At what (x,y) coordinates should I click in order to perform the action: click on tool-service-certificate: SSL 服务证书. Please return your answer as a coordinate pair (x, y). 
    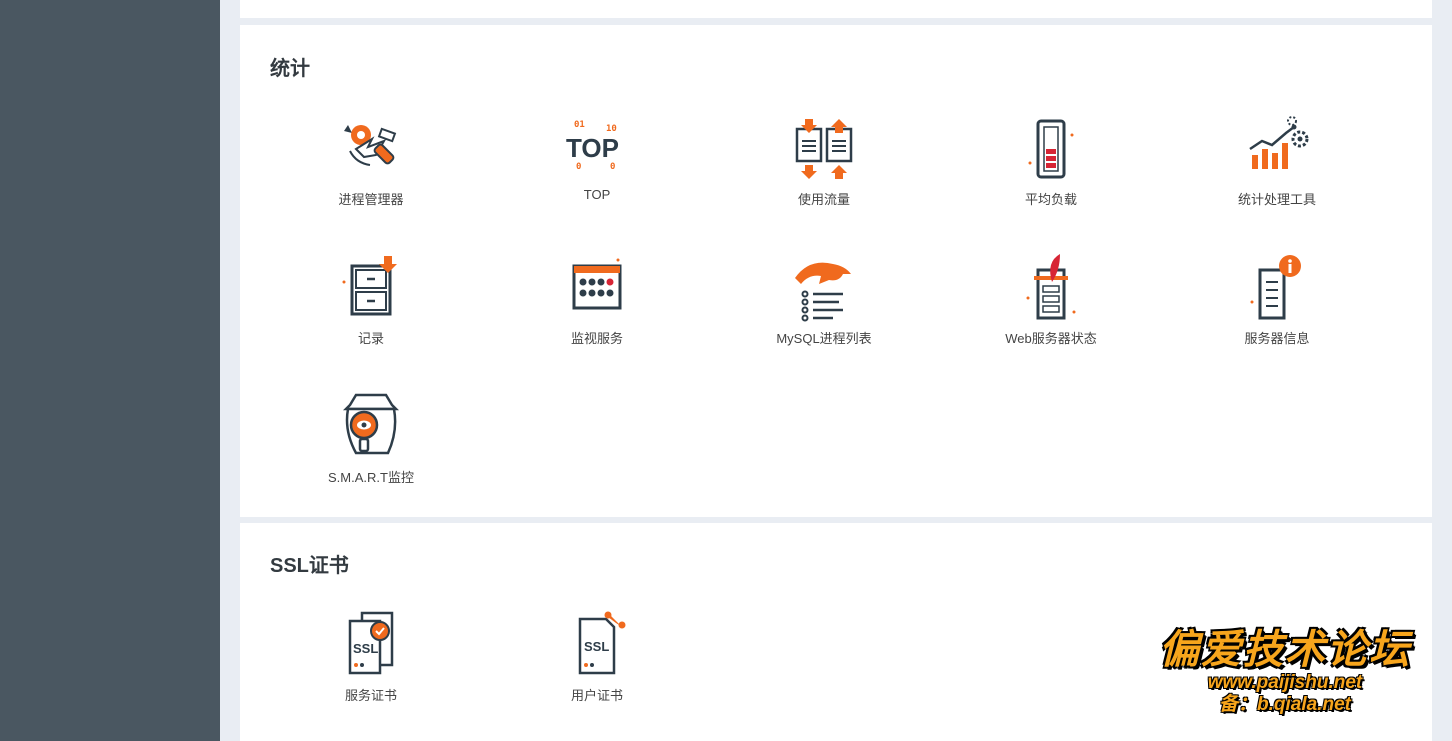
    Looking at the image, I should click on (371, 656).